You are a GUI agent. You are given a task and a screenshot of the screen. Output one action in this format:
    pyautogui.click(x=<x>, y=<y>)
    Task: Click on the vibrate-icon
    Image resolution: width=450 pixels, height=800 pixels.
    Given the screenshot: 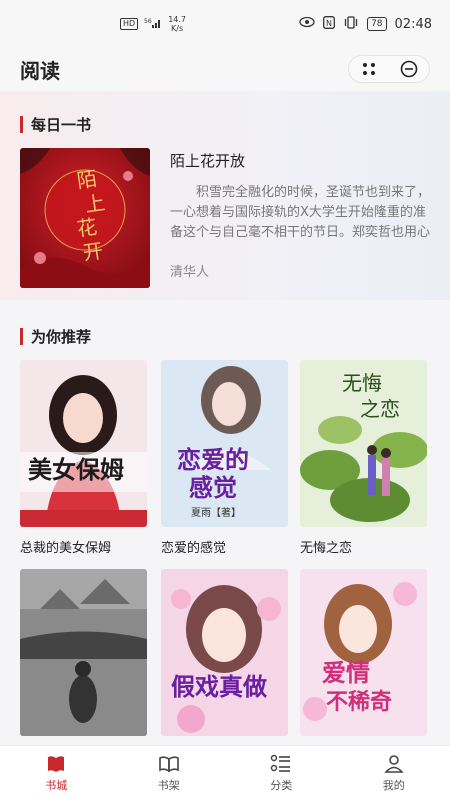 What is the action you would take?
    pyautogui.click(x=351, y=24)
    